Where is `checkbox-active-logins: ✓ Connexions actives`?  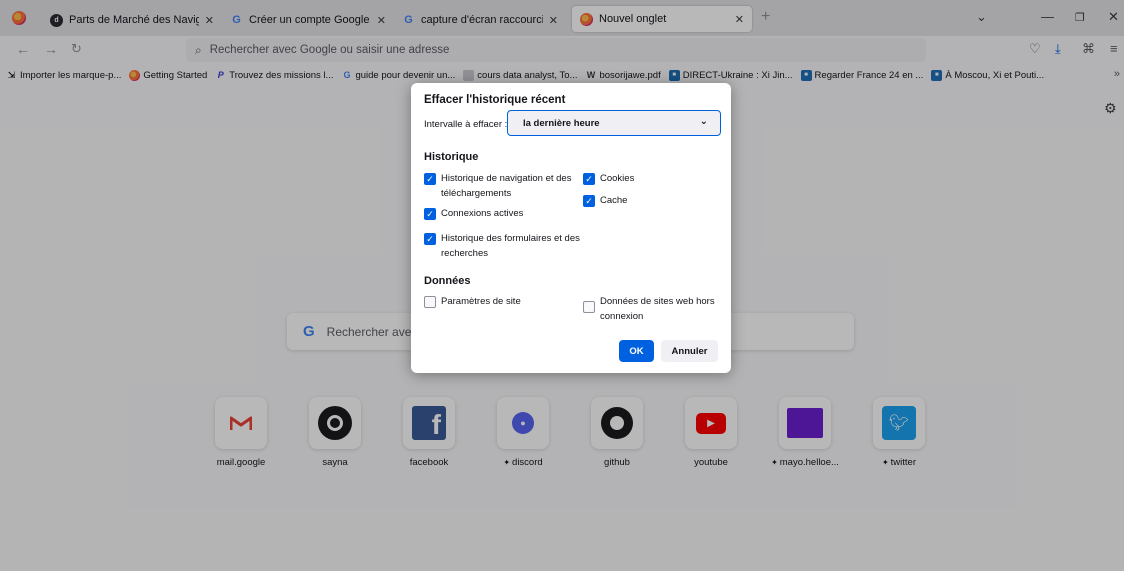 checkbox-active-logins: ✓ Connexions actives is located at coordinates (473, 213).